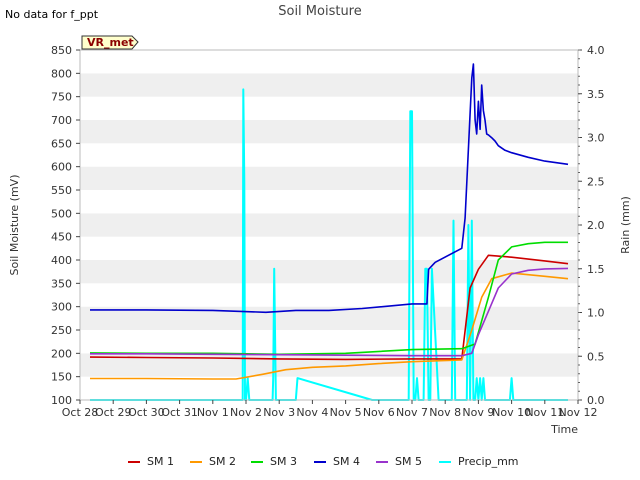  I want to click on x-tick-label: Nov 4, so click(312, 412).